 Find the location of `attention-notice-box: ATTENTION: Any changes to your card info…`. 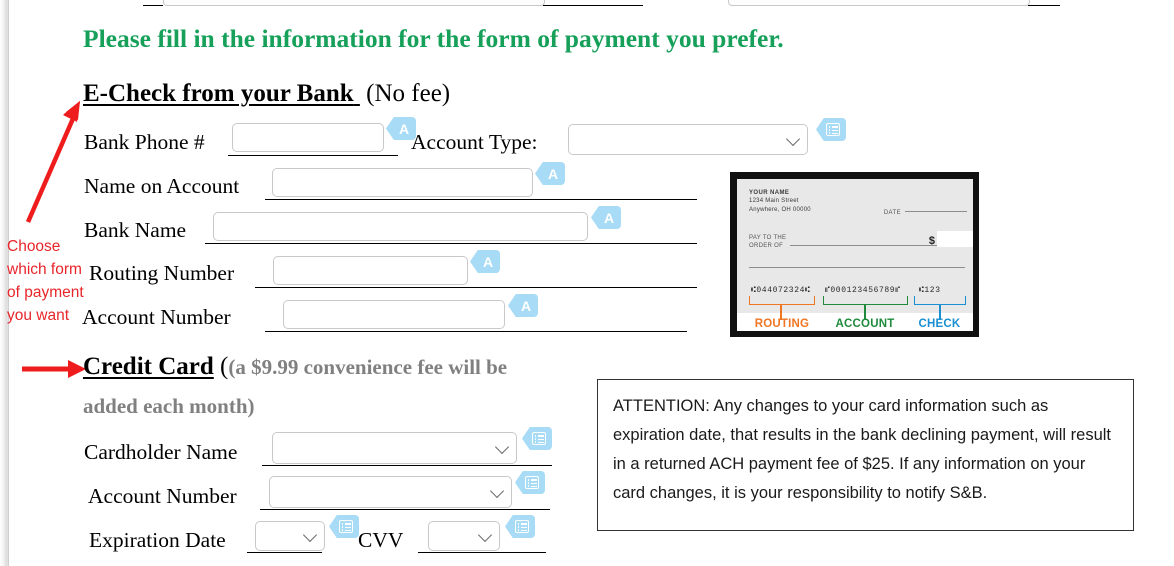

attention-notice-box: ATTENTION: Any changes to your card info… is located at coordinates (865, 455).